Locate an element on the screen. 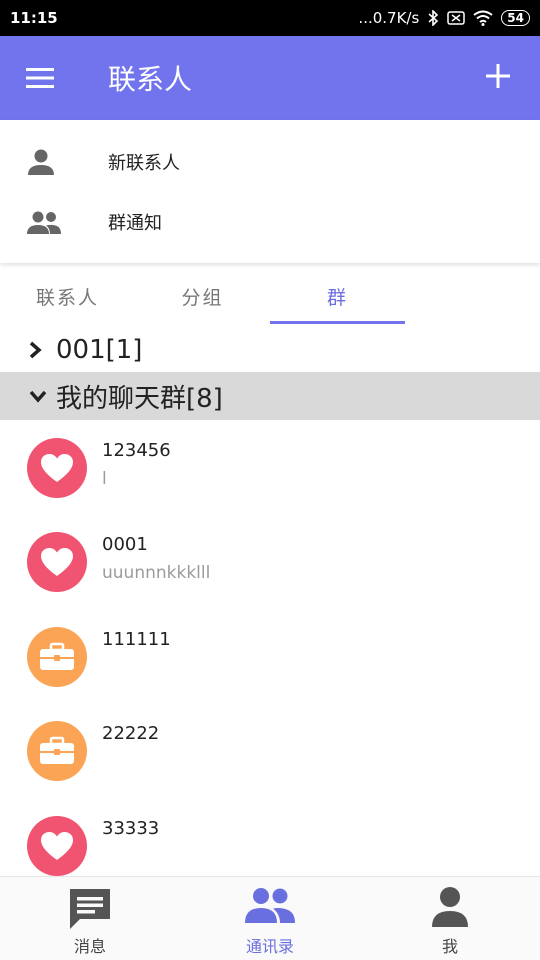 The height and width of the screenshot is (960, 540). nav-messages: 消息 is located at coordinates (90, 918).